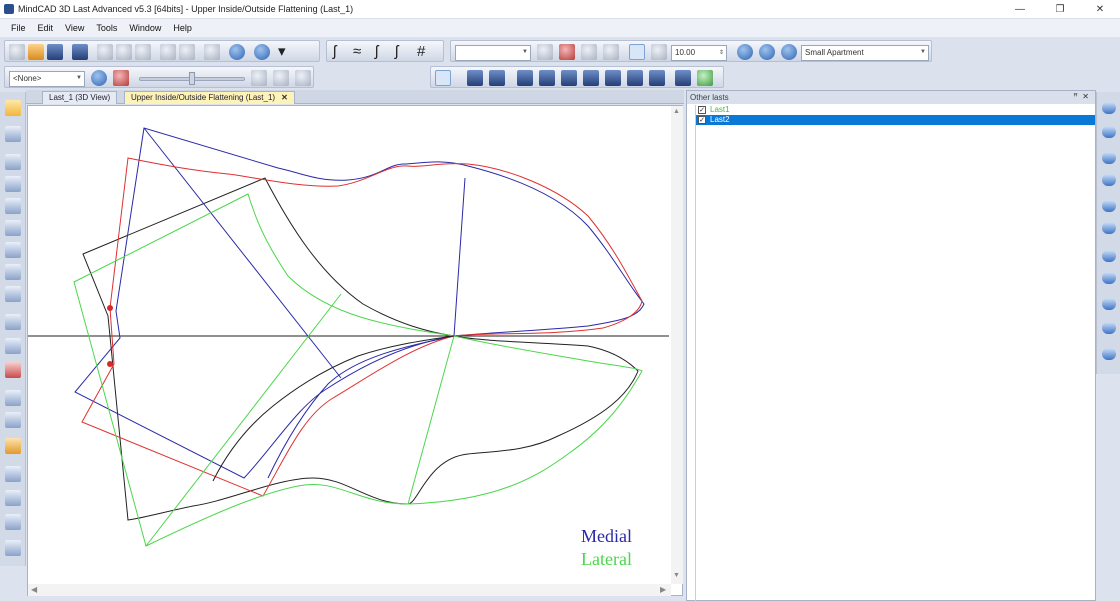 The image size is (1120, 601). What do you see at coordinates (525, 78) in the screenshot?
I see `last-bottom-icon` at bounding box center [525, 78].